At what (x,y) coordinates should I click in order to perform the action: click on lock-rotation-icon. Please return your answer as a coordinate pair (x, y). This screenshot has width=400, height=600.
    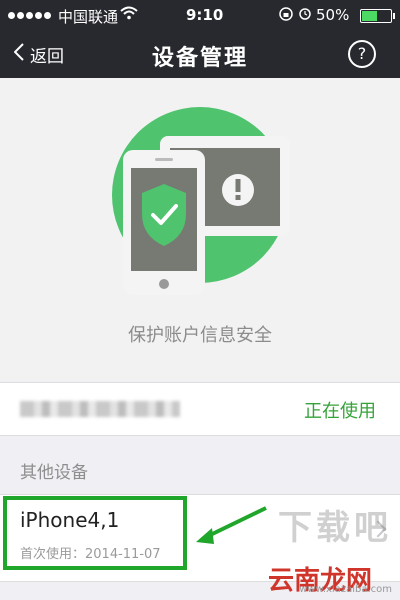
    Looking at the image, I should click on (286, 16).